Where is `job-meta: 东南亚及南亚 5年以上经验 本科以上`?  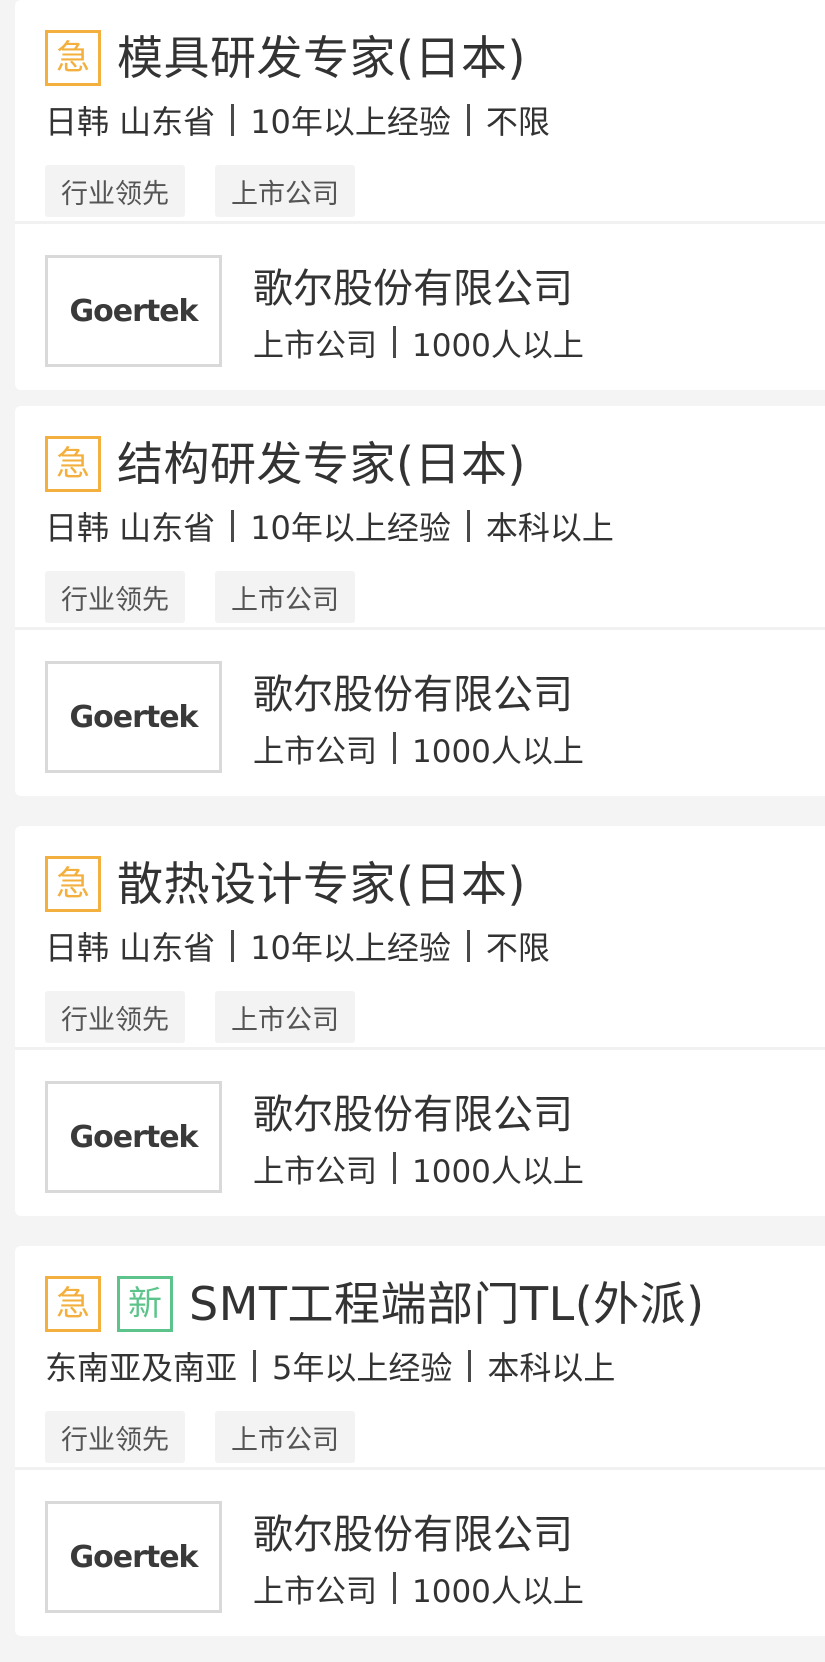
job-meta: 东南亚及南亚 5年以上经验 本科以上 is located at coordinates (330, 1366).